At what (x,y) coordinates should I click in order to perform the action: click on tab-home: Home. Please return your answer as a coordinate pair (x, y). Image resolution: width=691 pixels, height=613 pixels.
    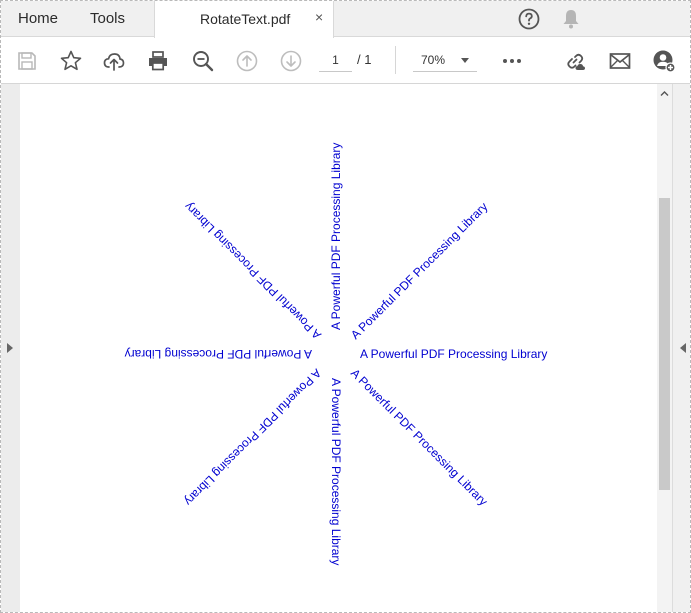
    Looking at the image, I should click on (38, 18).